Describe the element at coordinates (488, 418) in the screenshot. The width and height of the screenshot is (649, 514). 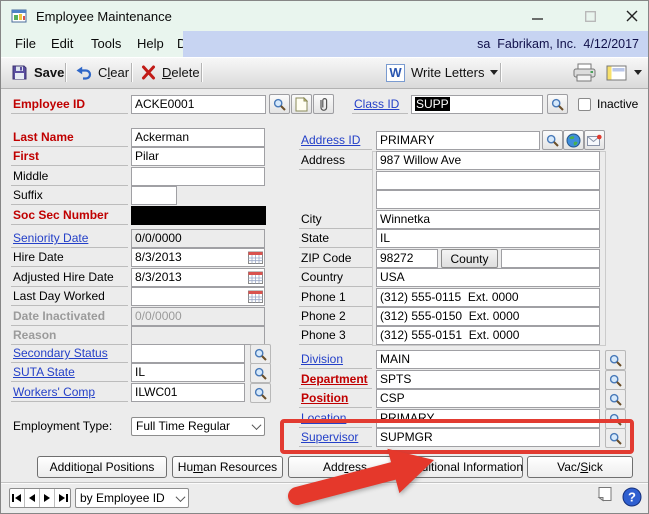
I see `location-field: PRIMARY` at that location.